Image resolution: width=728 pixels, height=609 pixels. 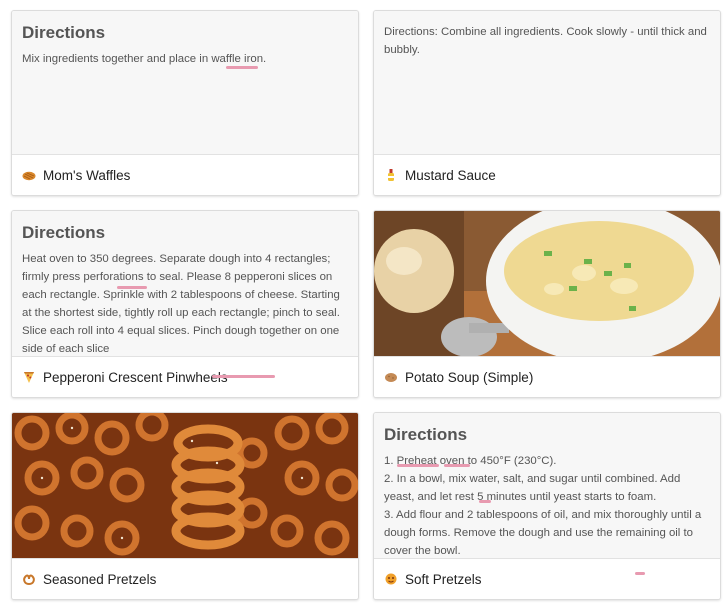 What do you see at coordinates (547, 376) in the screenshot?
I see `card-footer: Potato Soup (Simple)` at bounding box center [547, 376].